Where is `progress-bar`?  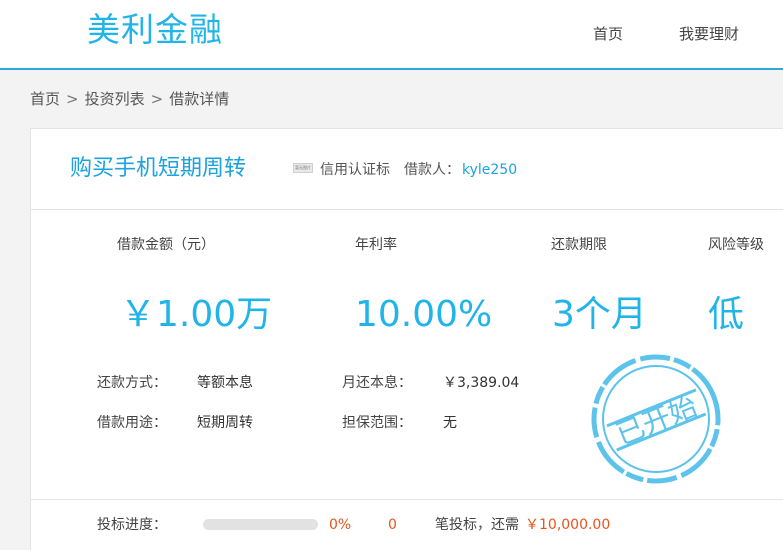 progress-bar is located at coordinates (260, 524).